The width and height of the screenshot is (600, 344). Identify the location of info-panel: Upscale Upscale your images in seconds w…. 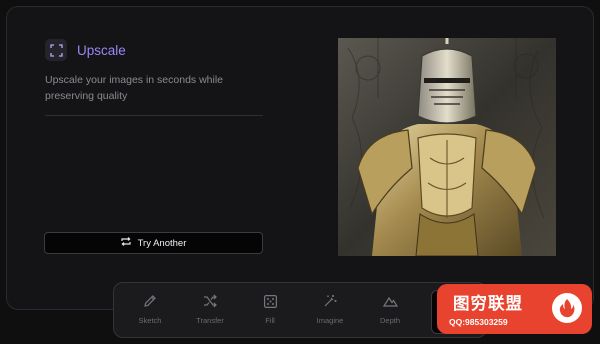
(160, 77).